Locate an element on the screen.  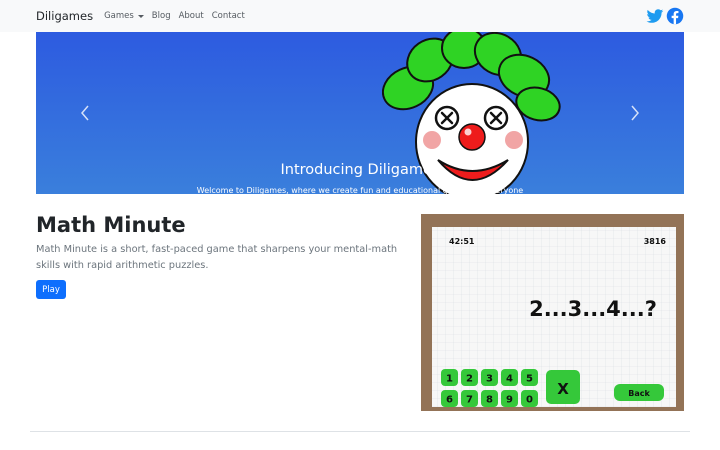
social-links is located at coordinates (664, 16).